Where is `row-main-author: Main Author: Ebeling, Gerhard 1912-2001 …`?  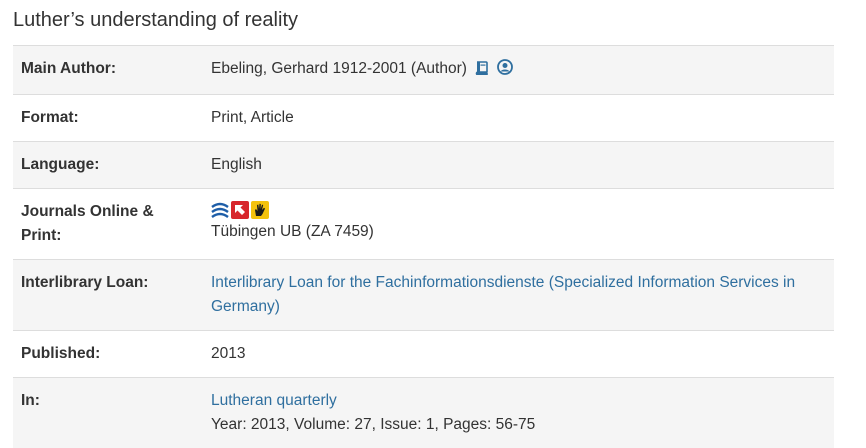
row-main-author: Main Author: Ebeling, Gerhard 1912-2001 … is located at coordinates (423, 70).